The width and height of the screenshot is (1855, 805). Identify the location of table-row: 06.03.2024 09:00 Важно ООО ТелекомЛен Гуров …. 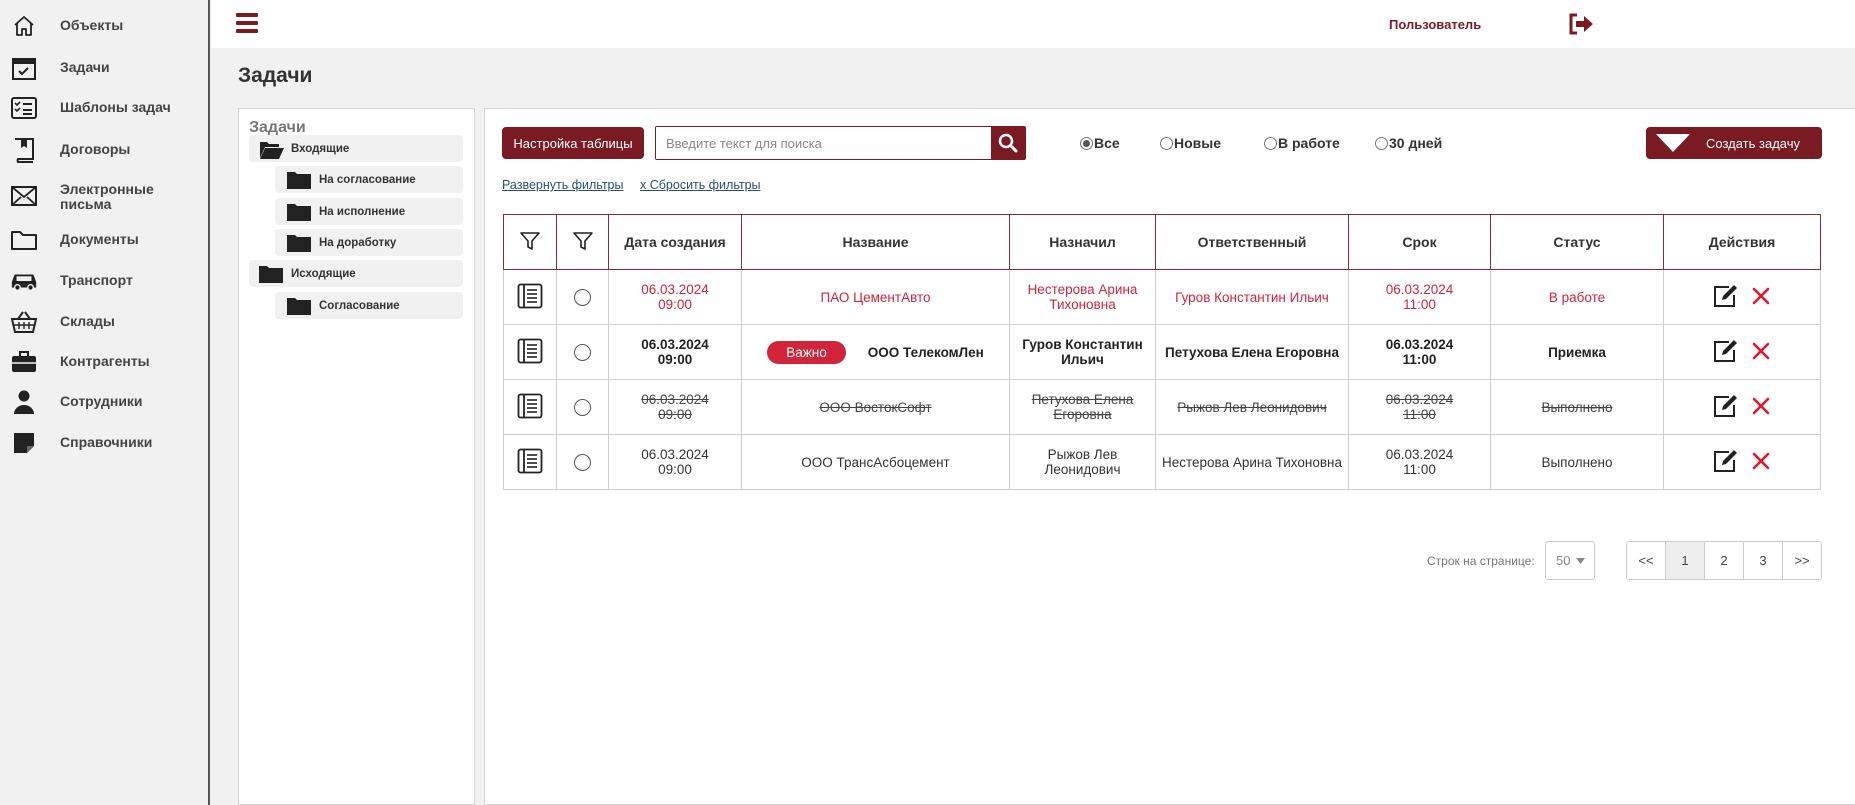
(1162, 352).